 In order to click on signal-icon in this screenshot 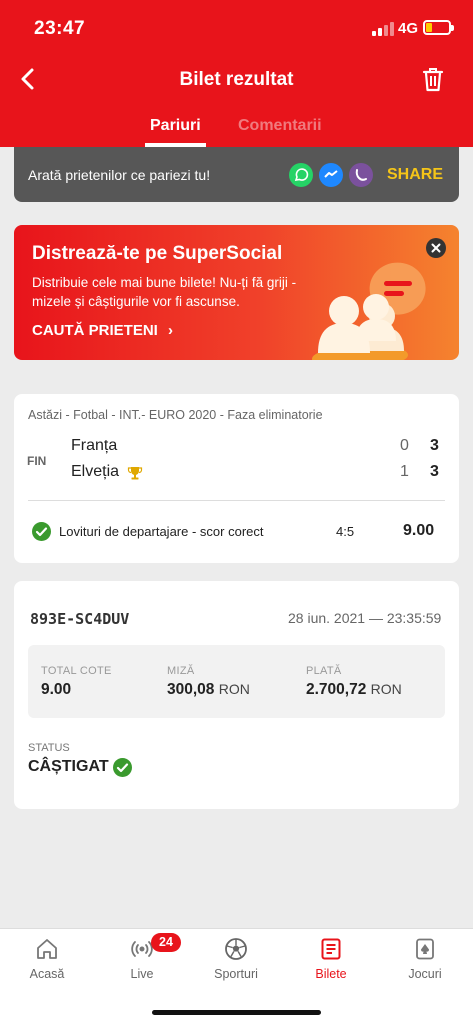, I will do `click(383, 29)`.